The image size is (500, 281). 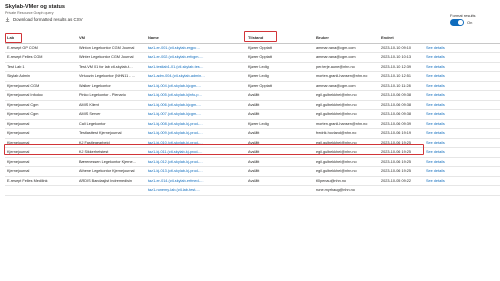 I want to click on format-results-state: On, so click(x=470, y=22).